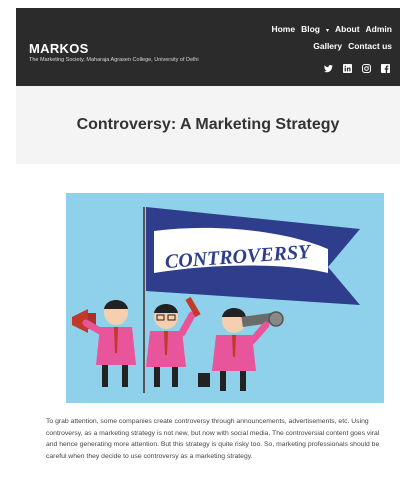 This screenshot has width=414, height=493. I want to click on nav-admin: Admin, so click(379, 29).